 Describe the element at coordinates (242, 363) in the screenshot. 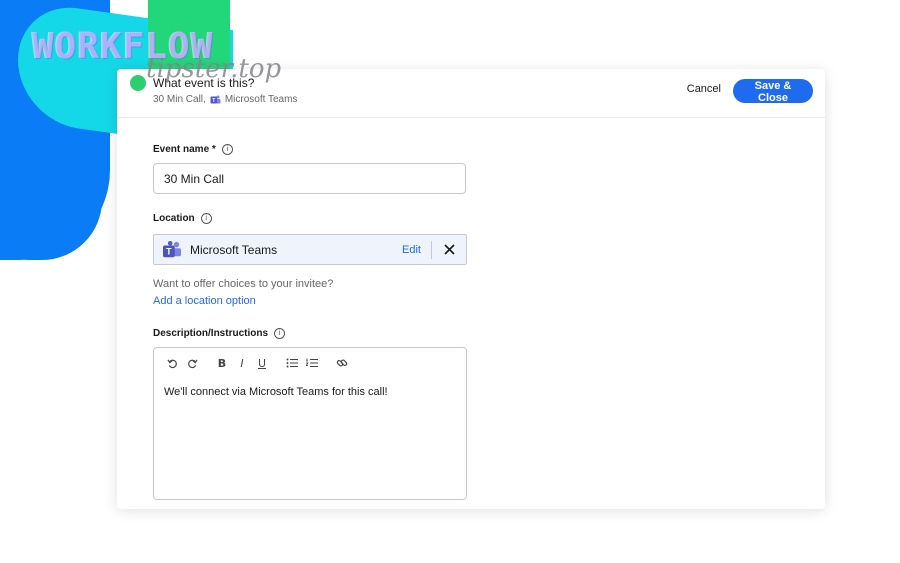

I see `italic-icon: I` at that location.